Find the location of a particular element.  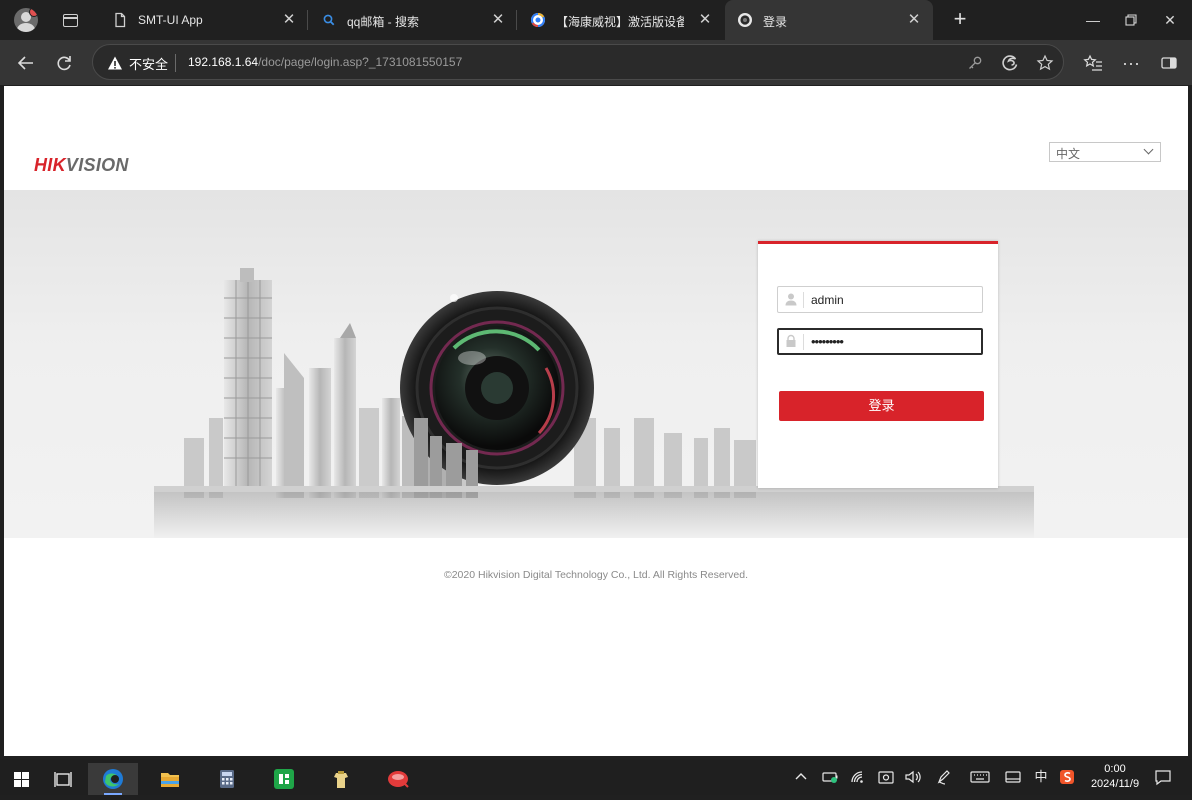

camera-icon is located at coordinates (745, 20).